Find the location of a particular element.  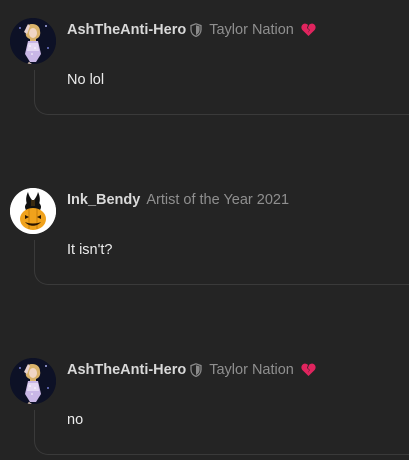

message-text: No lol is located at coordinates (86, 80).